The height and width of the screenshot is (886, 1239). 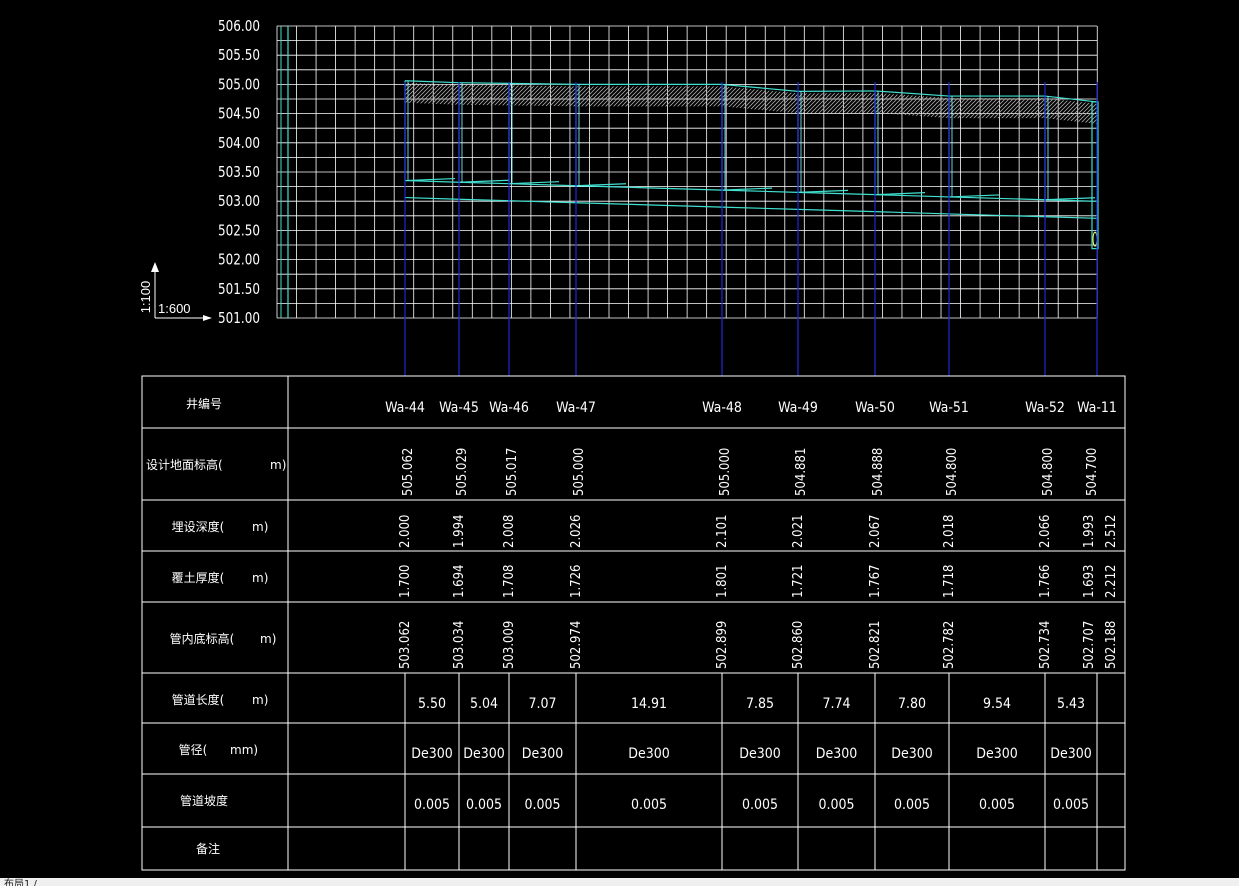 I want to click on burial-depth-value: 1.993, so click(x=1089, y=531).